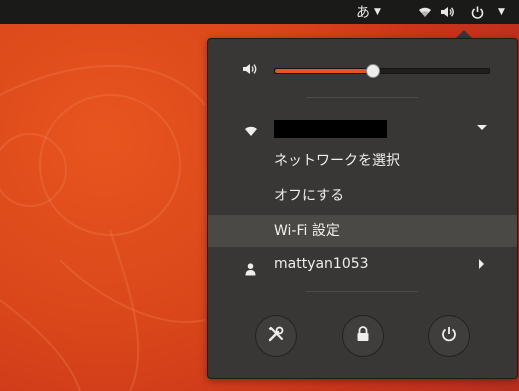  I want to click on lock-icon, so click(363, 336).